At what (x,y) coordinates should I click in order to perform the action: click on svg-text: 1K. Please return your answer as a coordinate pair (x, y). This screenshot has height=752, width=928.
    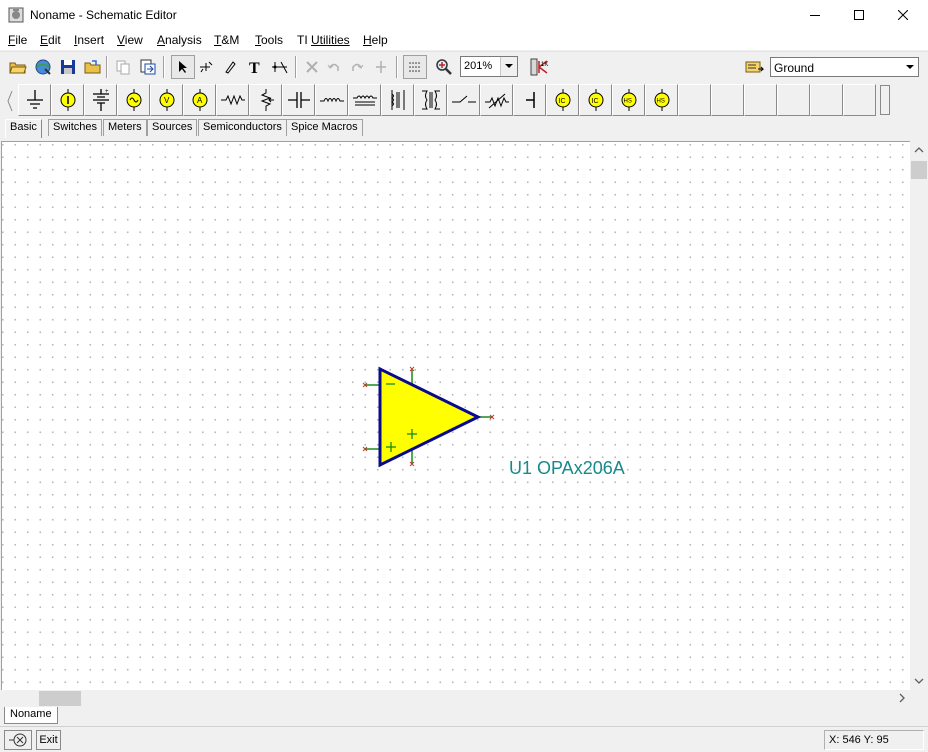
    Looking at the image, I should click on (544, 65).